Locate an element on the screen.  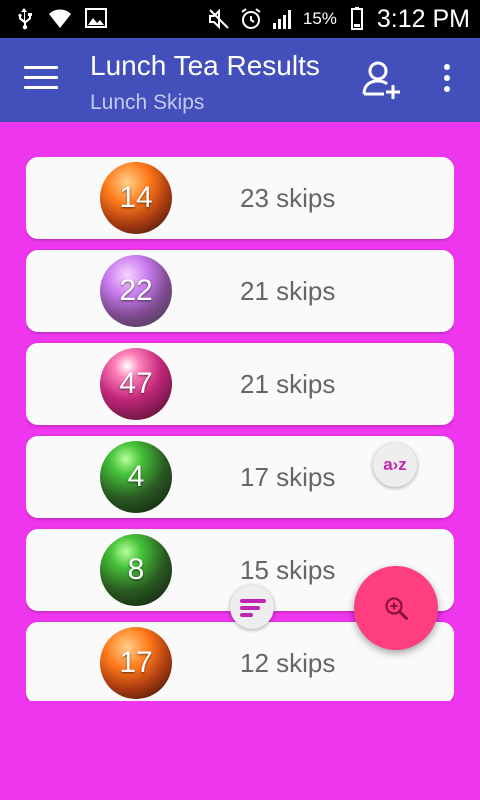
ball-number: 14 is located at coordinates (136, 198).